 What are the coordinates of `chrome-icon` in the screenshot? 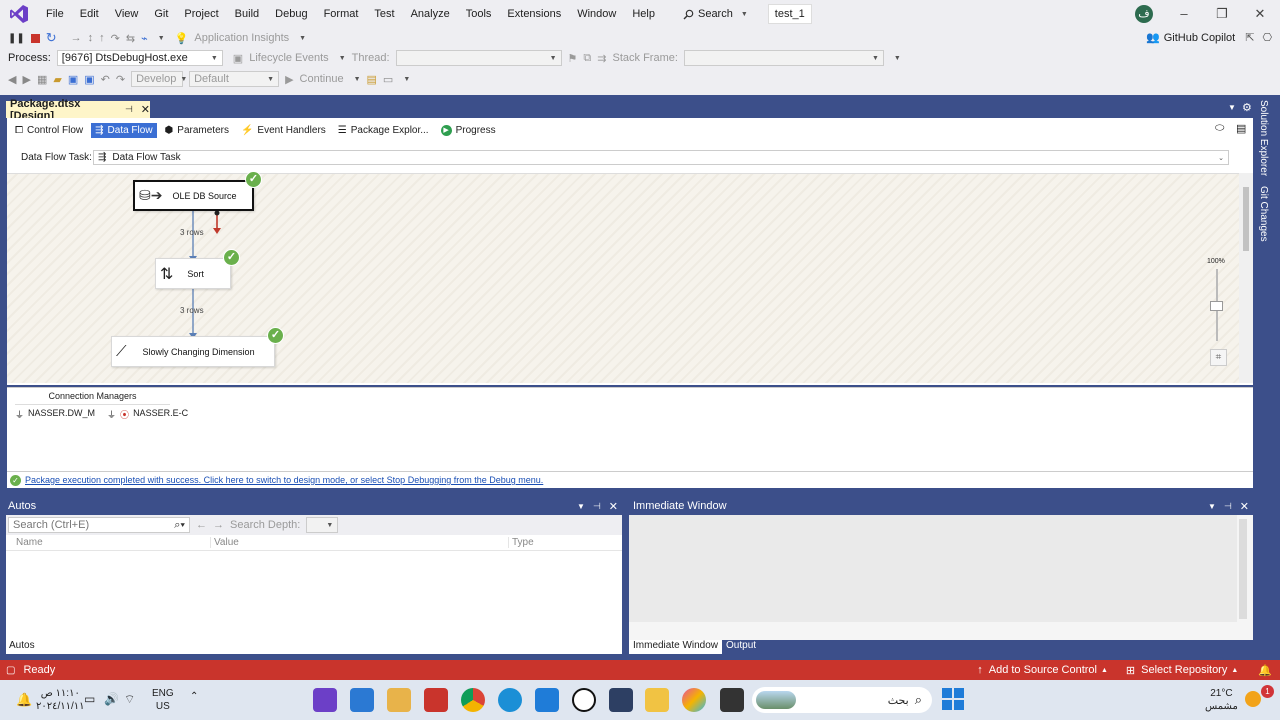 It's located at (473, 700).